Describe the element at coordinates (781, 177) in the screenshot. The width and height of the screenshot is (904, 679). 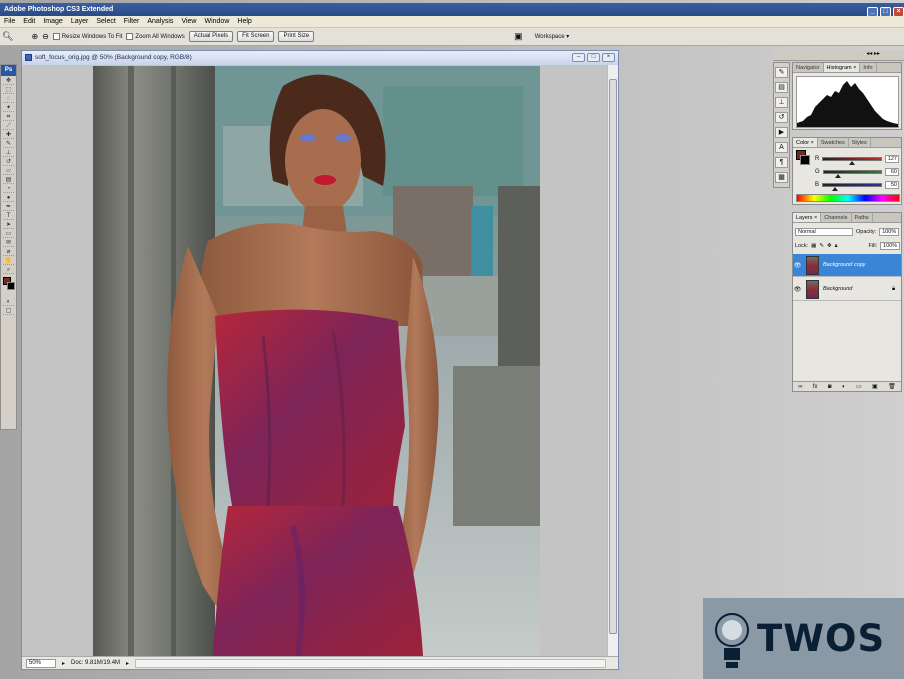
I see `layer-comps-icon: ▦` at that location.